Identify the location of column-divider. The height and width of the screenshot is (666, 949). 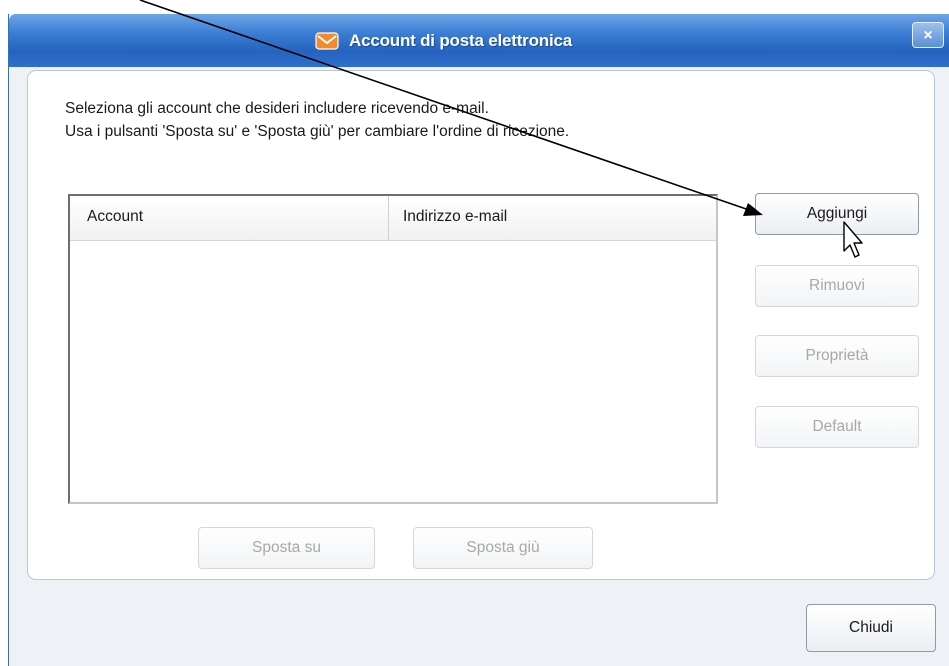
(388, 218).